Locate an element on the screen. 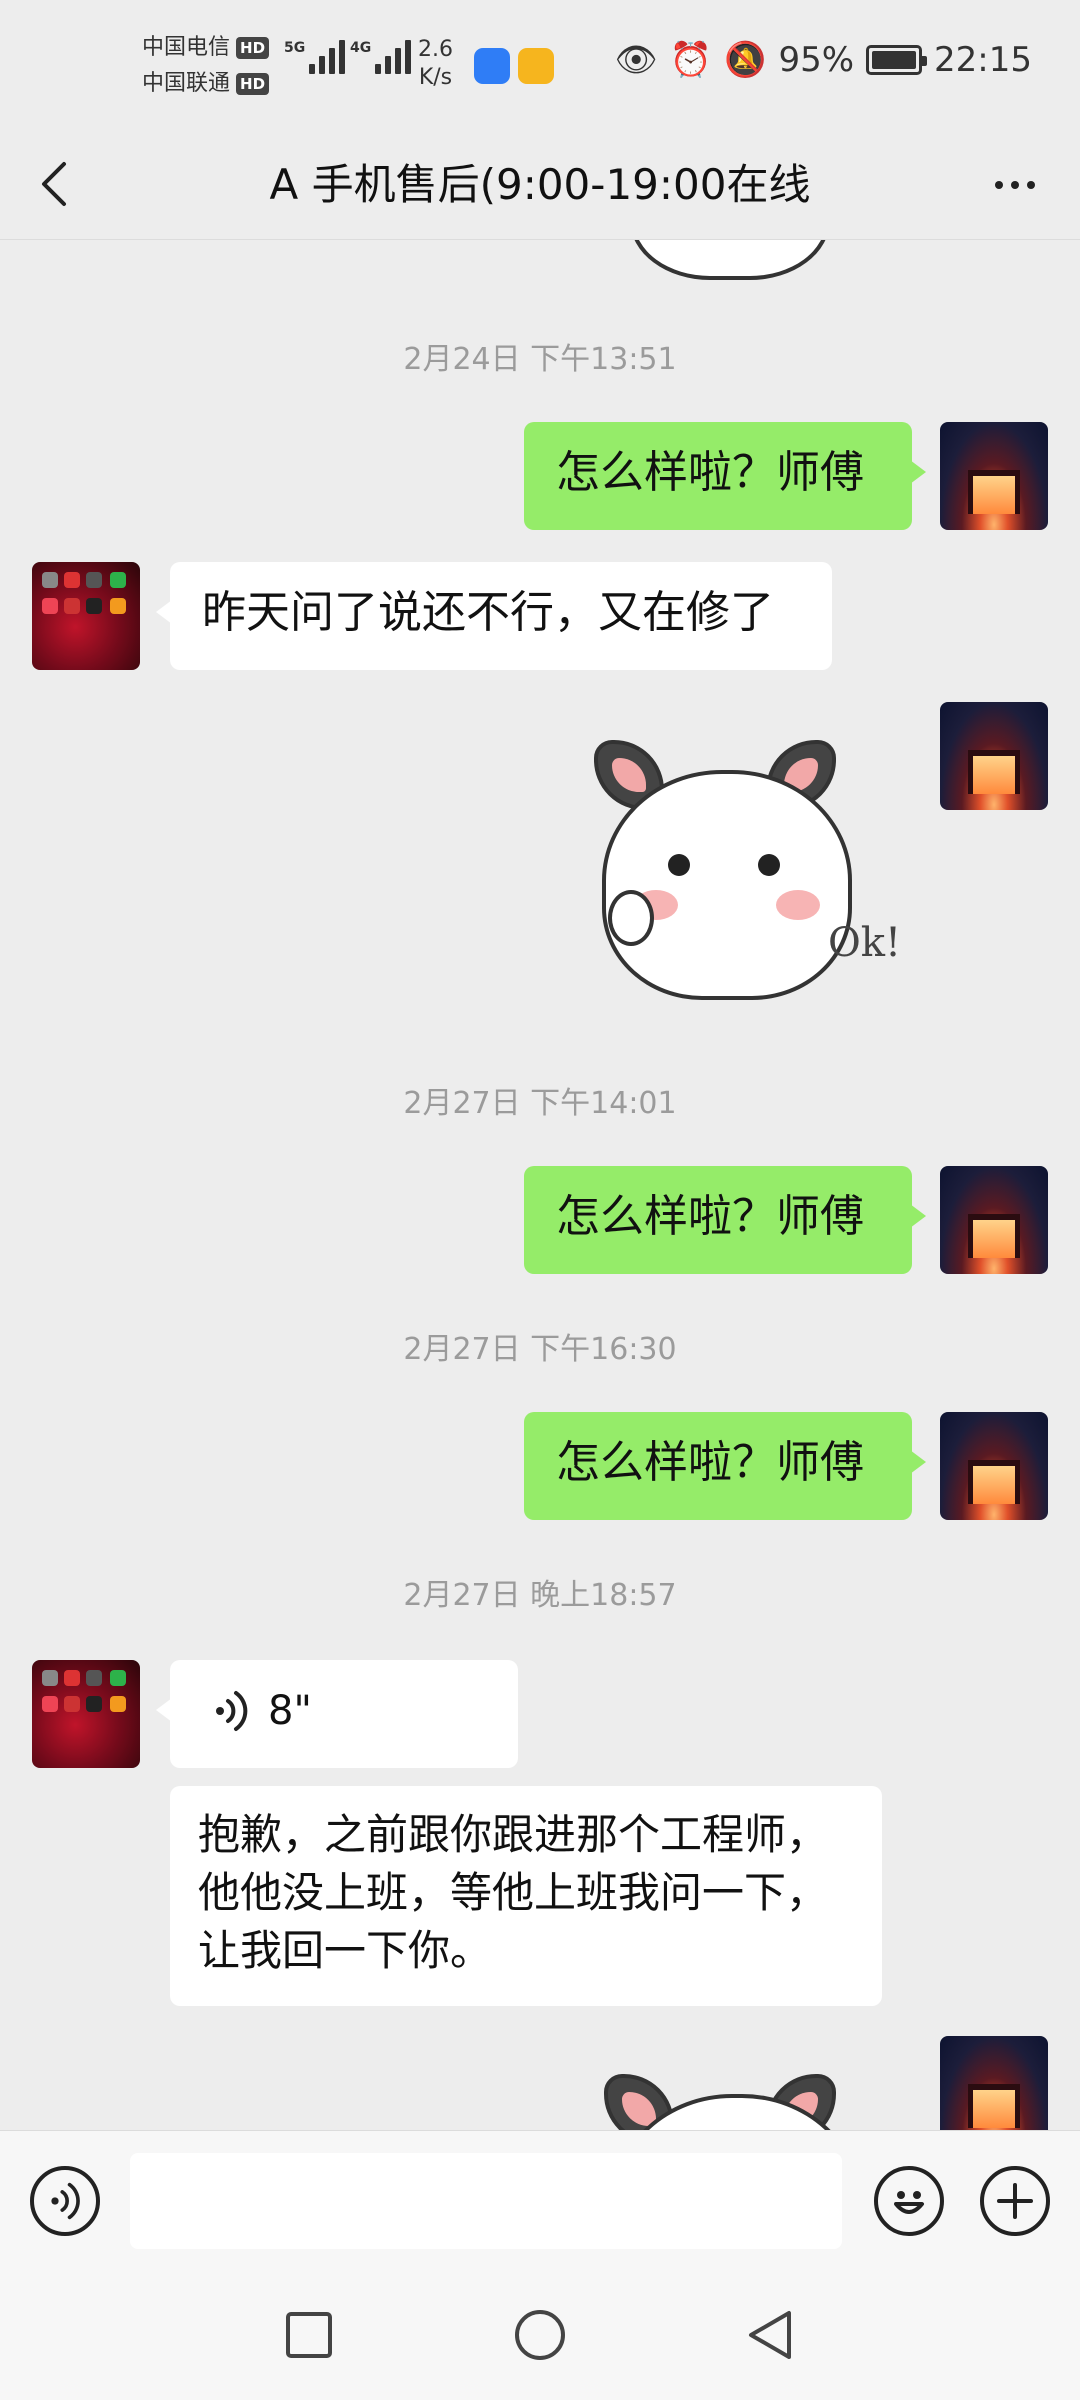 Image resolution: width=1080 pixels, height=2400 pixels. emoji-button is located at coordinates (909, 2201).